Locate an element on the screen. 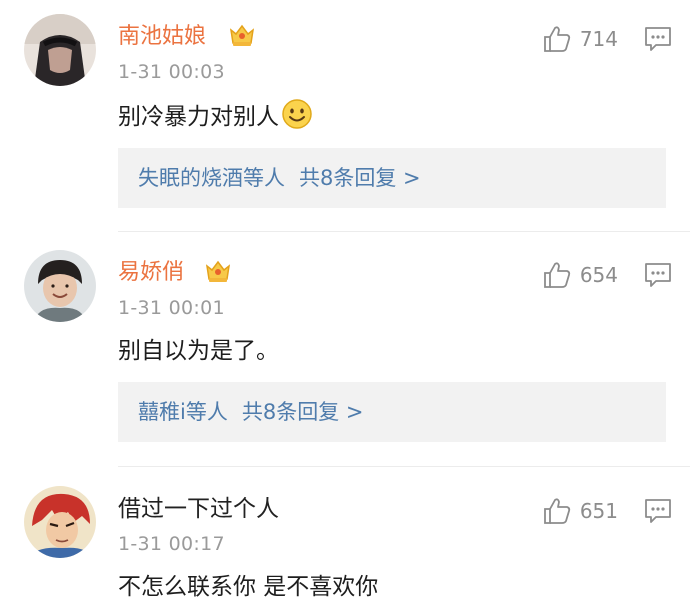  like-count: 654 is located at coordinates (598, 275).